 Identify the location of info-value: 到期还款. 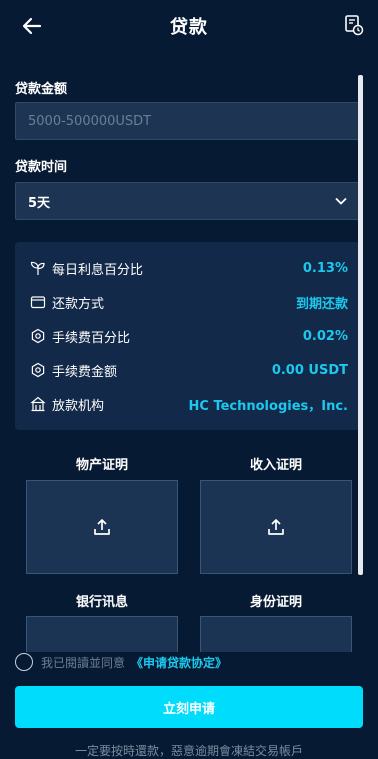
(321, 304).